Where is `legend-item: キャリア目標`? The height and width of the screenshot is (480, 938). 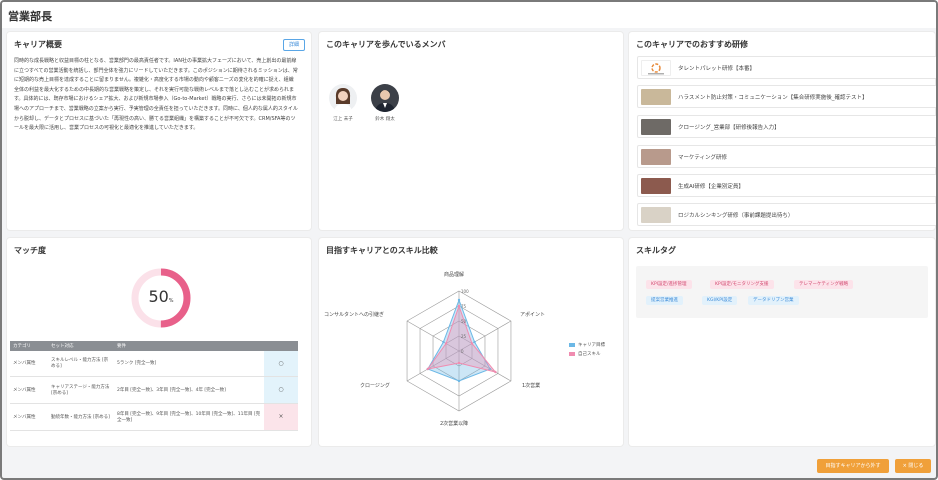 legend-item: キャリア目標 is located at coordinates (587, 345).